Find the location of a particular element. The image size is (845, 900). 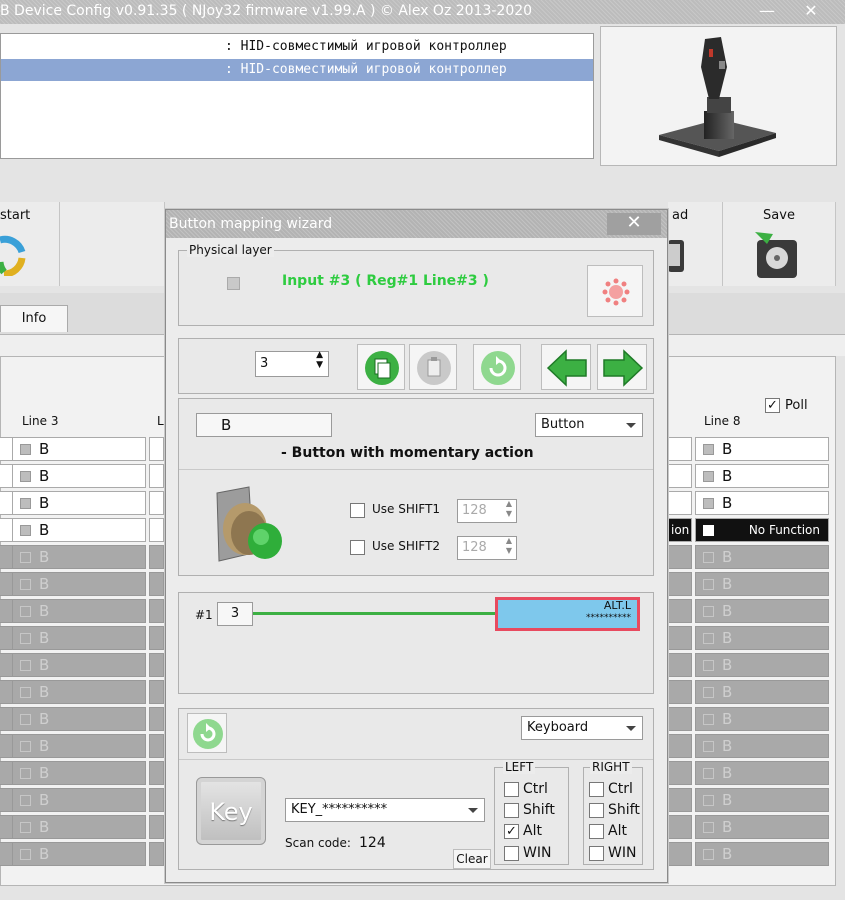

grid-cell: ion is located at coordinates (680, 530).